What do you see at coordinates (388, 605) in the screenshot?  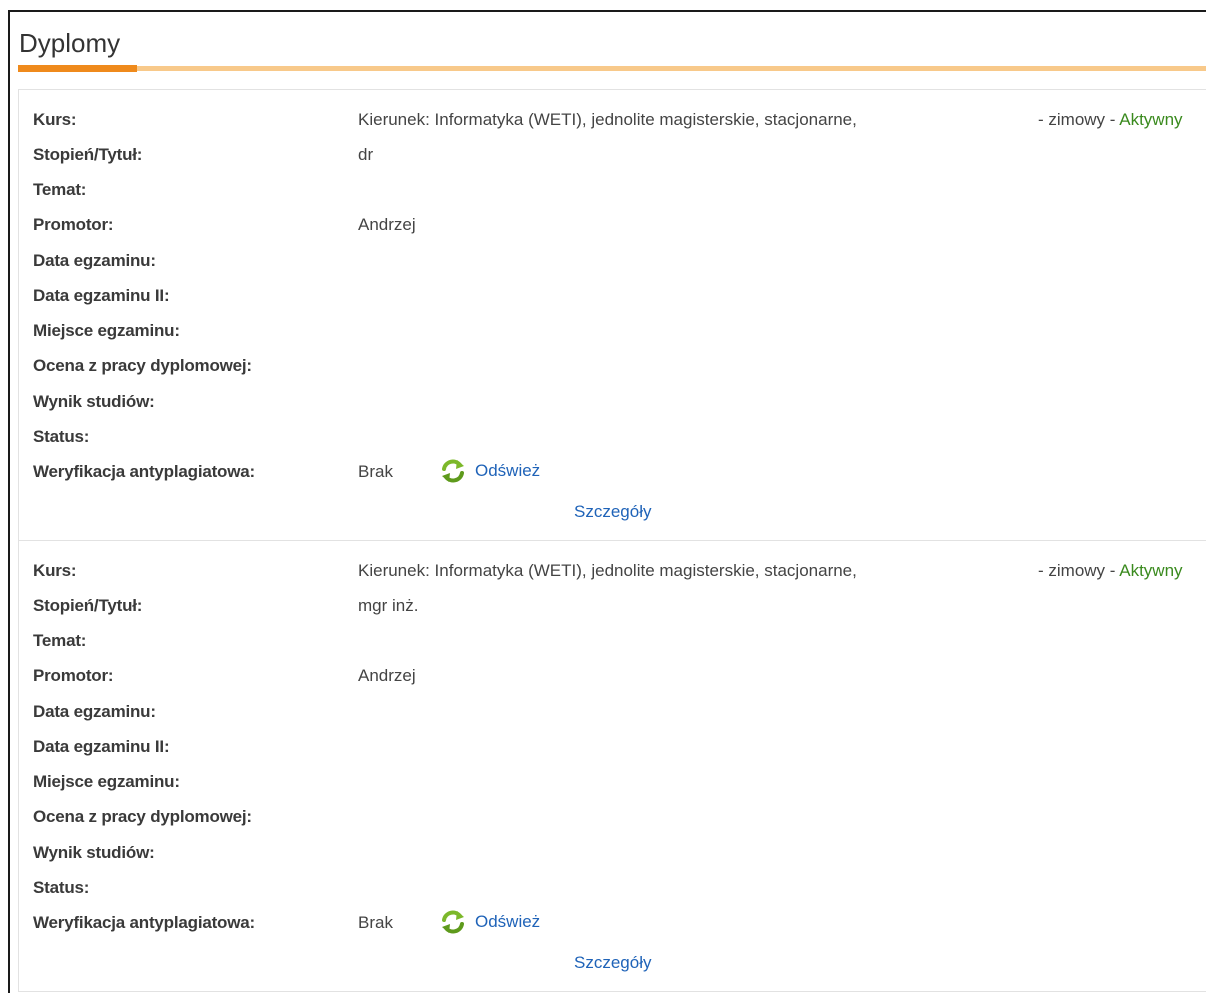 I see `value-stopien: mgr inż.` at bounding box center [388, 605].